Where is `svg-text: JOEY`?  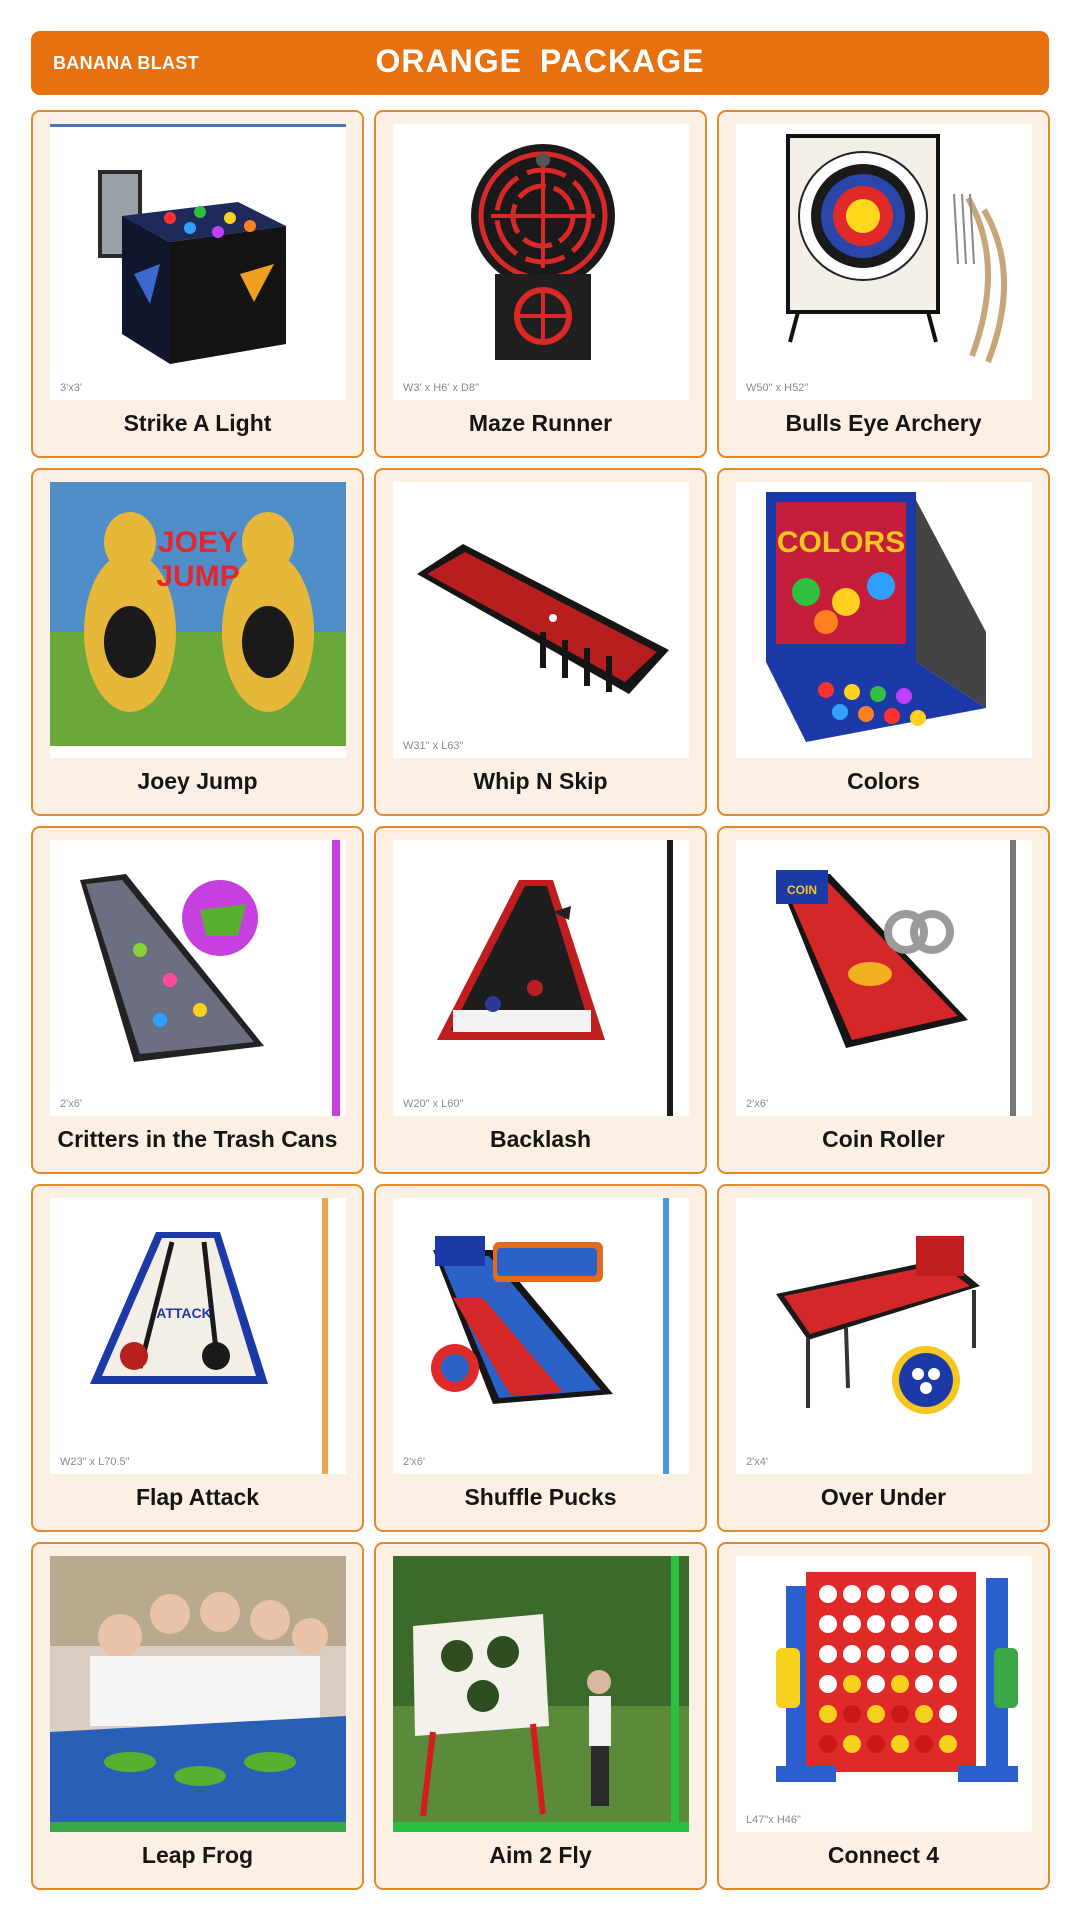 svg-text: JOEY is located at coordinates (198, 542).